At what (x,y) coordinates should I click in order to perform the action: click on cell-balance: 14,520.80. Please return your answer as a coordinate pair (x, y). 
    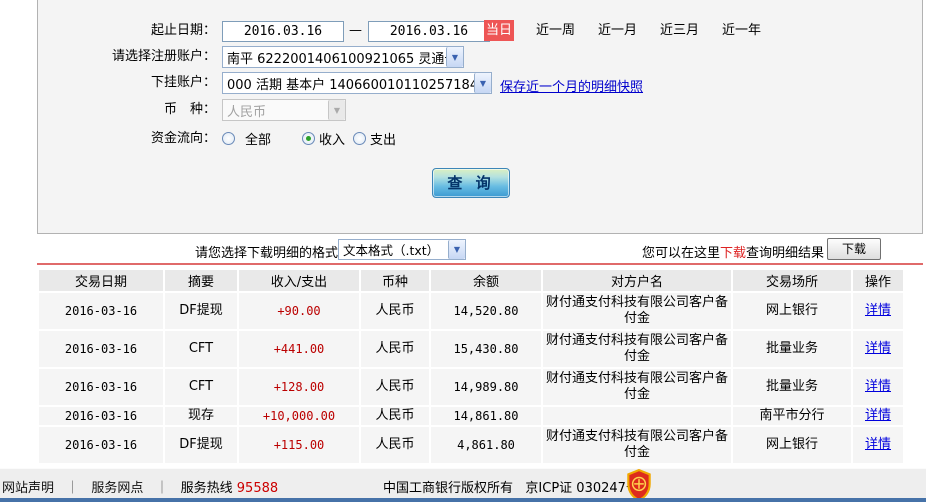
    Looking at the image, I should click on (486, 311).